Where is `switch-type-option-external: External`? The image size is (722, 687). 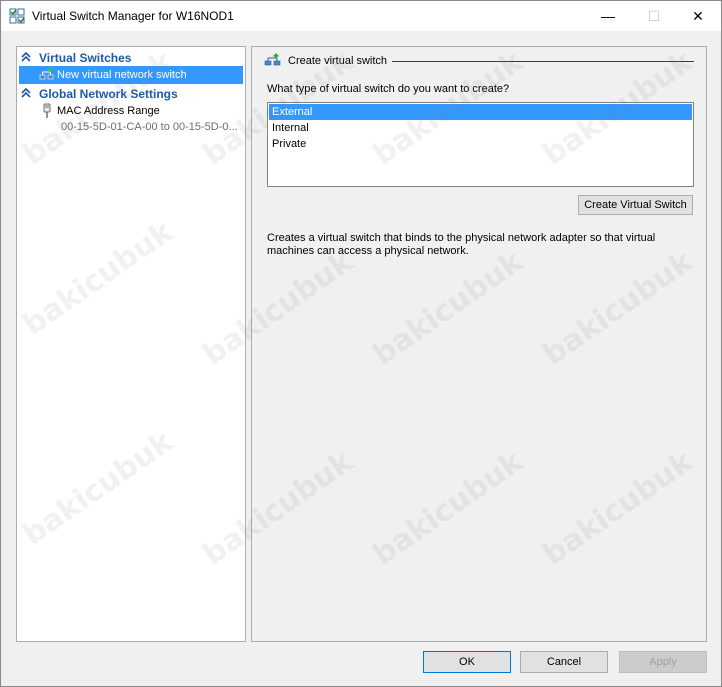
switch-type-option-external: External is located at coordinates (480, 112).